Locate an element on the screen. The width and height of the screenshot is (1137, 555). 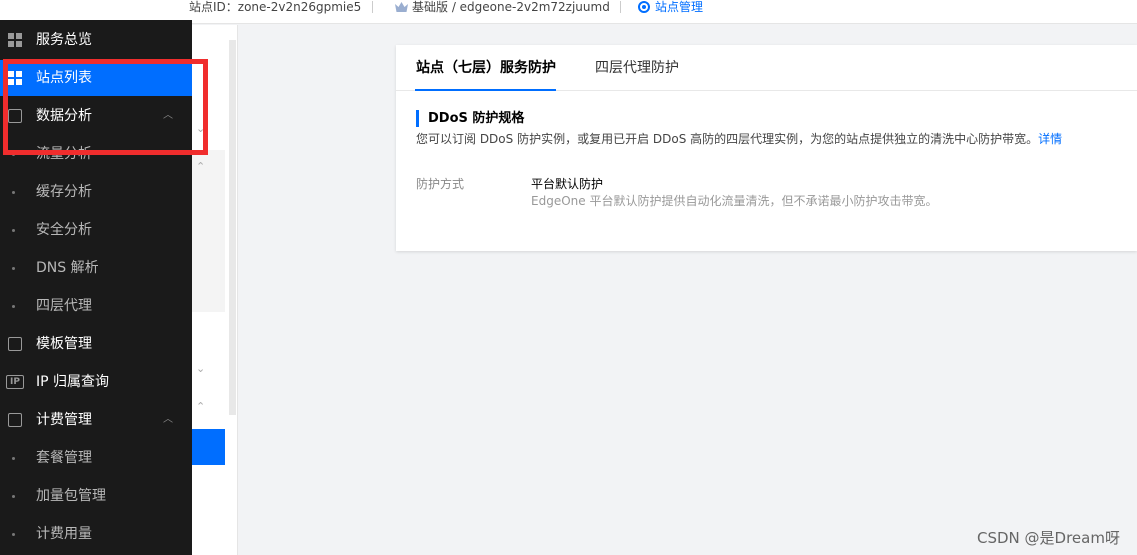
plan-info: 基础版 / edgeone-2v2m72zjuumd is located at coordinates (502, 8).